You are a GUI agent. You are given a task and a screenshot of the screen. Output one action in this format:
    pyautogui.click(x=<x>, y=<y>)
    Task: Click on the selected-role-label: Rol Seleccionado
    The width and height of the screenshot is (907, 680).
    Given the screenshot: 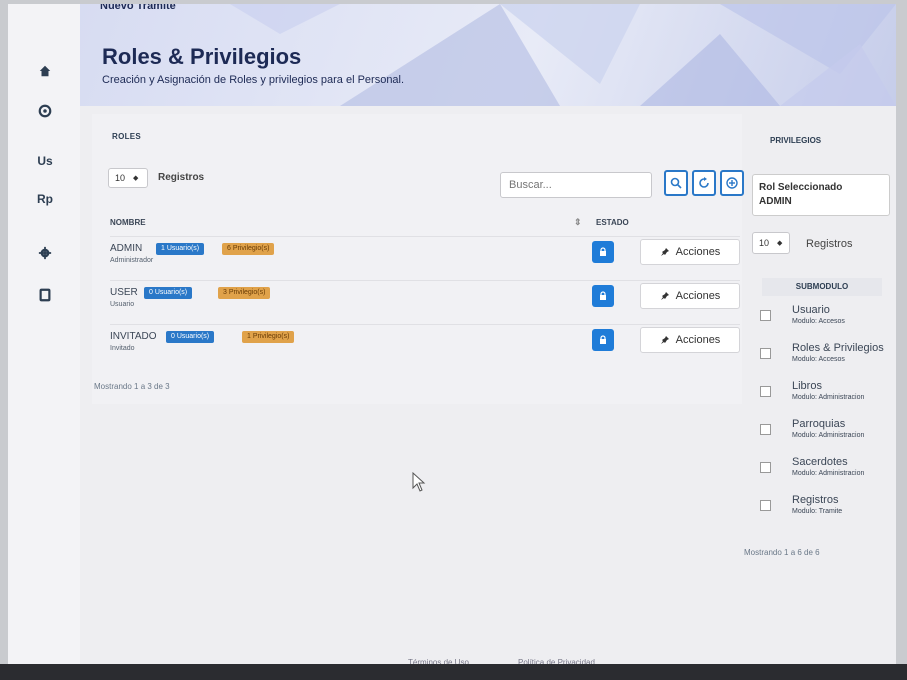 What is the action you would take?
    pyautogui.click(x=801, y=187)
    